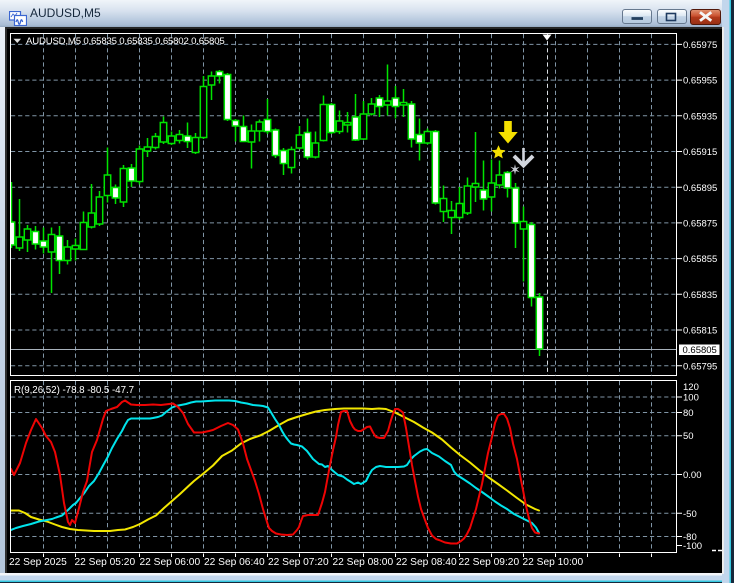 This screenshot has width=734, height=583. I want to click on svg-text: 0.65895, so click(700, 188).